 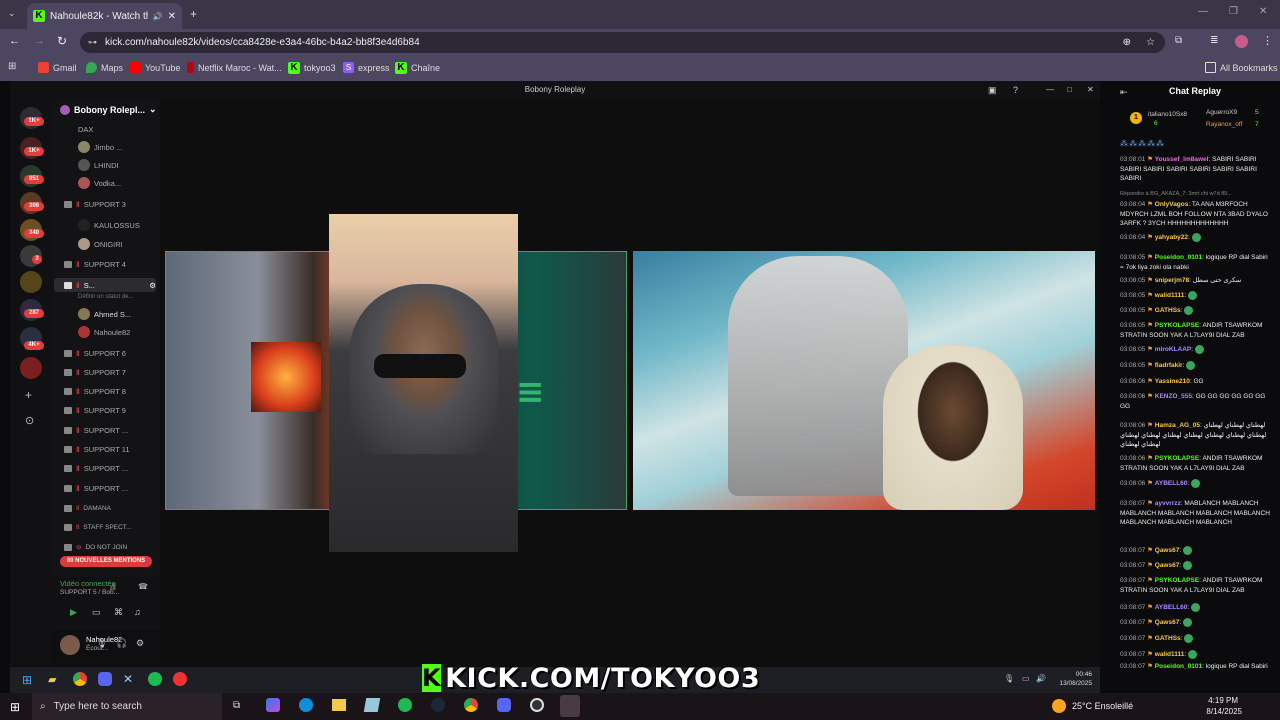 What do you see at coordinates (1015, 90) in the screenshot?
I see `help-icon: ?` at bounding box center [1015, 90].